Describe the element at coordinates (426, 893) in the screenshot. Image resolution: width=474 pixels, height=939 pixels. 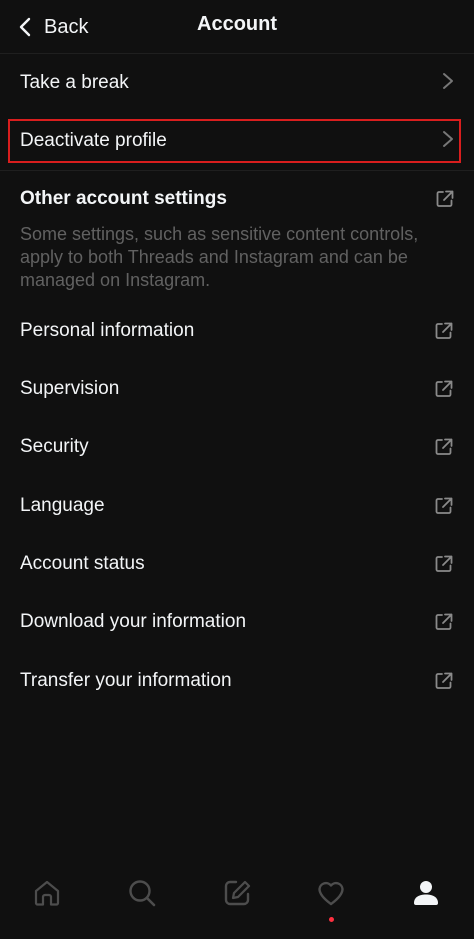
I see `profile-icon` at that location.